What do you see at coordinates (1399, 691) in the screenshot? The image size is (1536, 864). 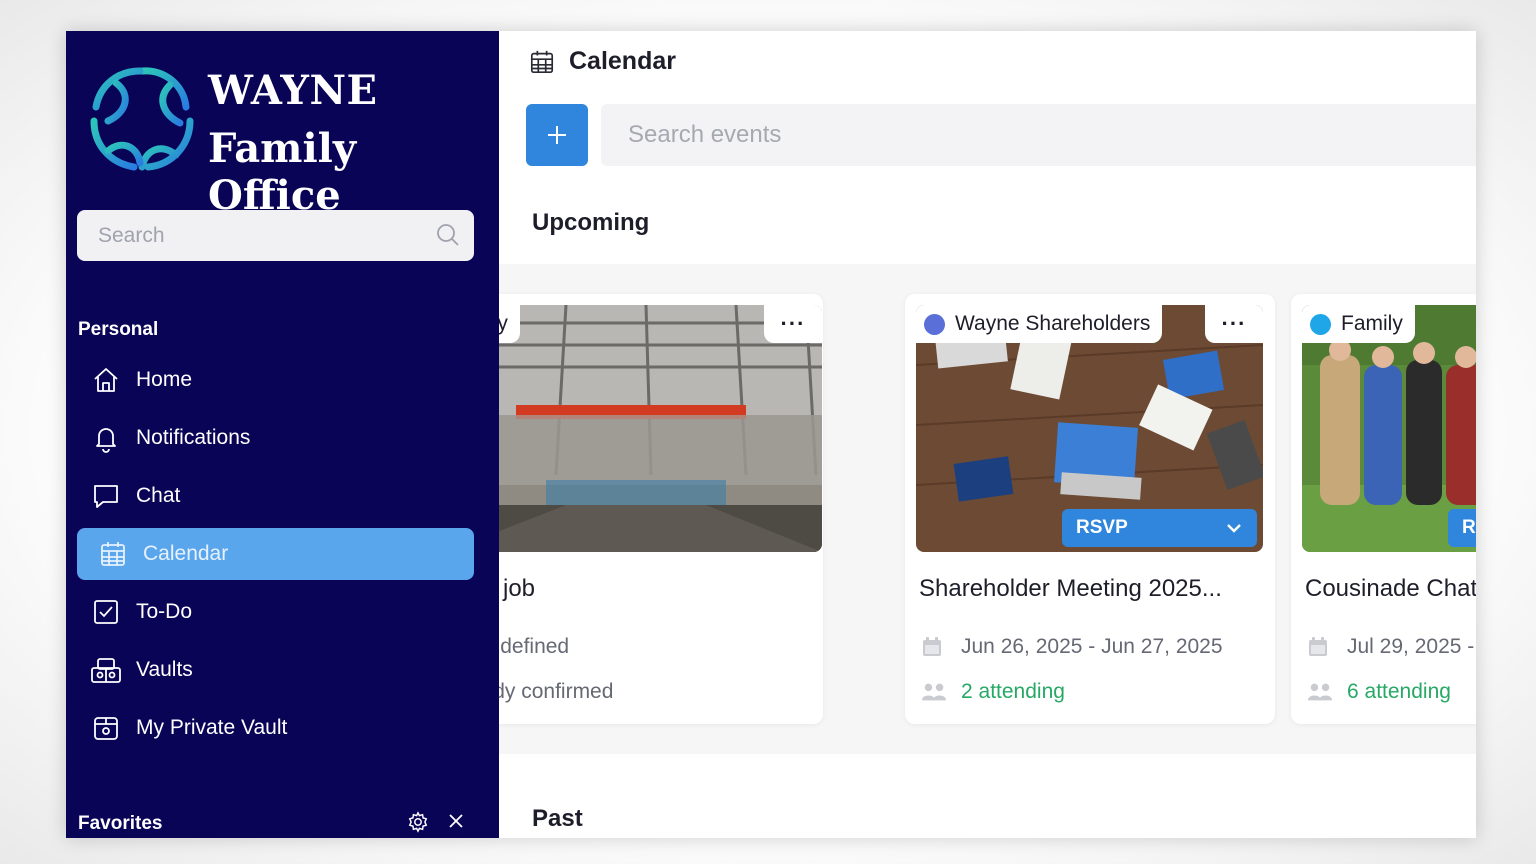 I see `event-attendance-text: 6 attending` at bounding box center [1399, 691].